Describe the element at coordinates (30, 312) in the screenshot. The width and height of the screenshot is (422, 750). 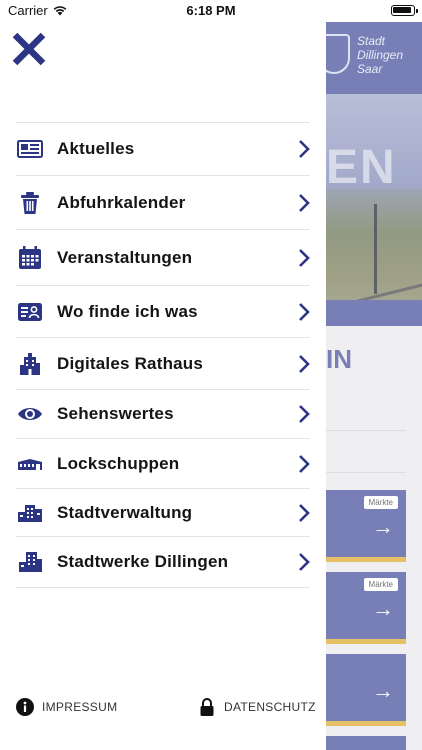
I see `directory-icon` at that location.